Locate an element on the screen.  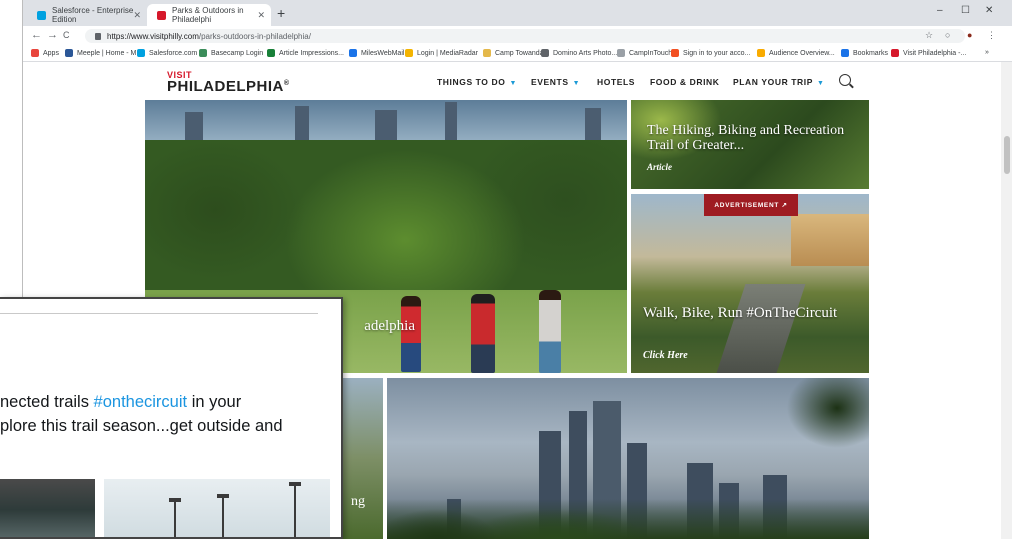
close-window-button: ✕ is located at coordinates (989, 10).